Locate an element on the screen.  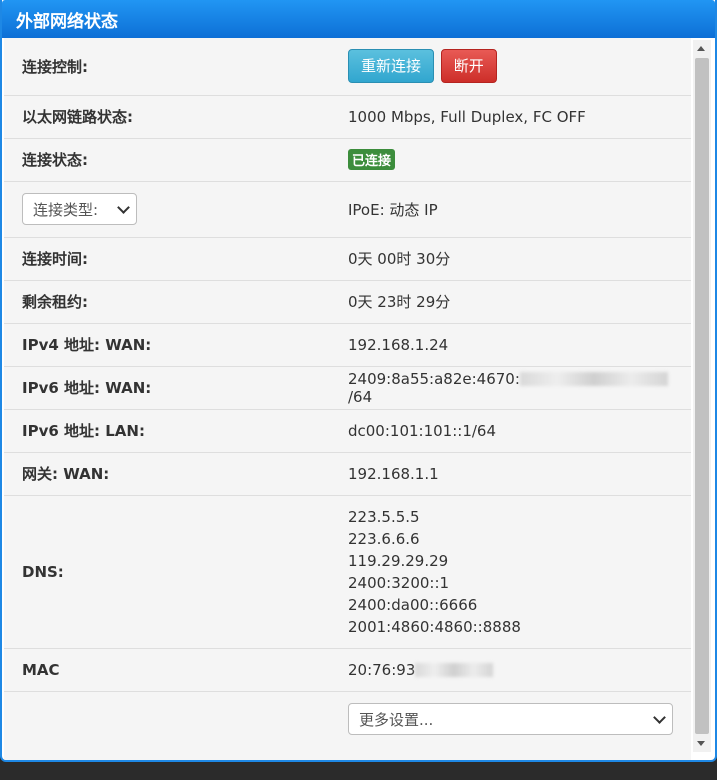
row-lease: 剩余租约: 0天 23时 29分 is located at coordinates (347, 301).